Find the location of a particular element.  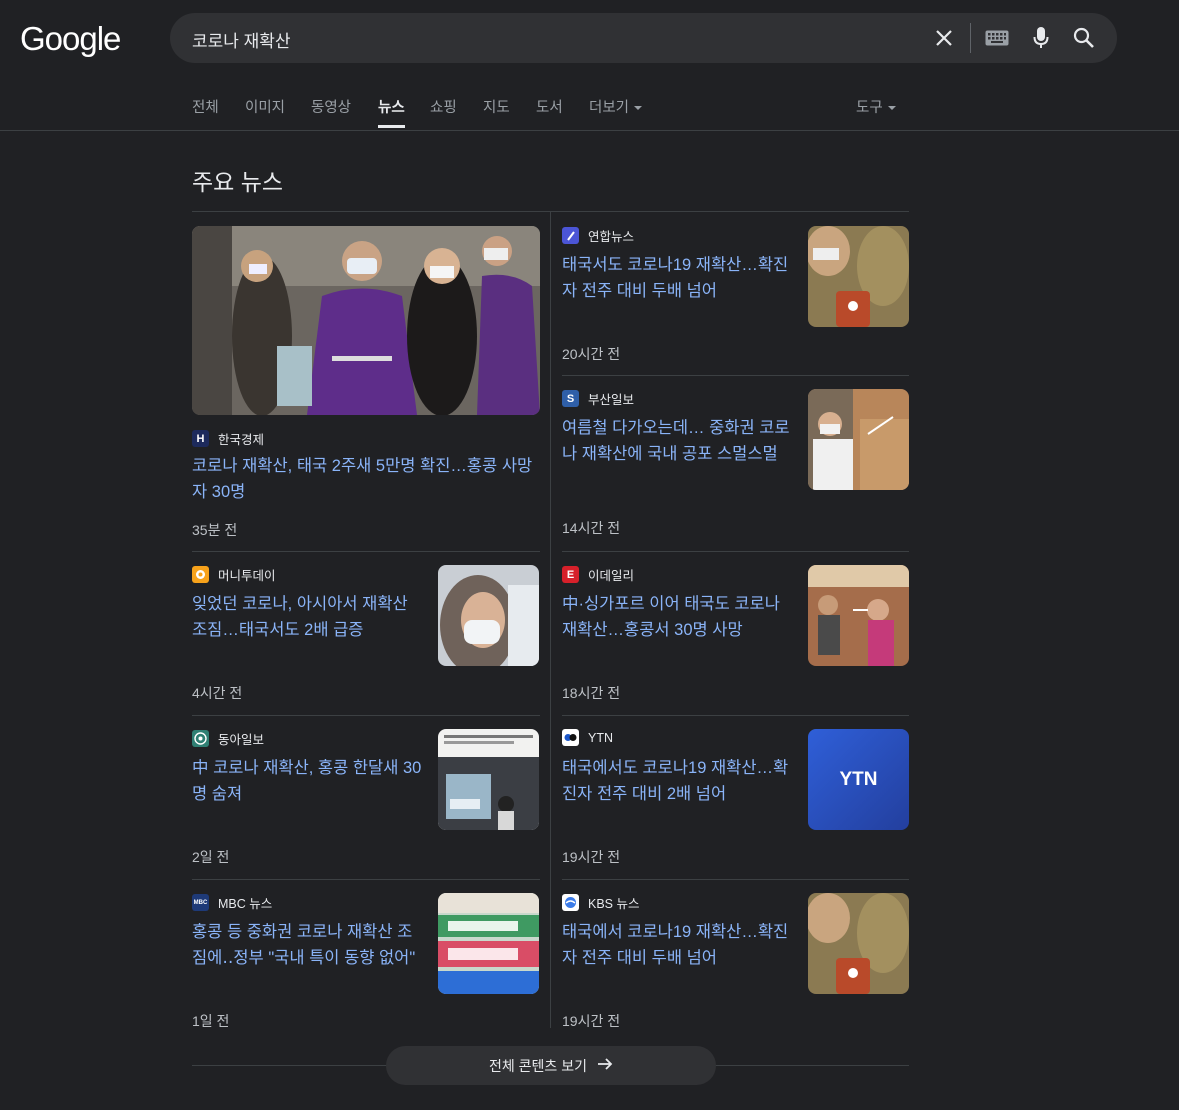

article-source: MBC MBC 뉴스 is located at coordinates (232, 902).